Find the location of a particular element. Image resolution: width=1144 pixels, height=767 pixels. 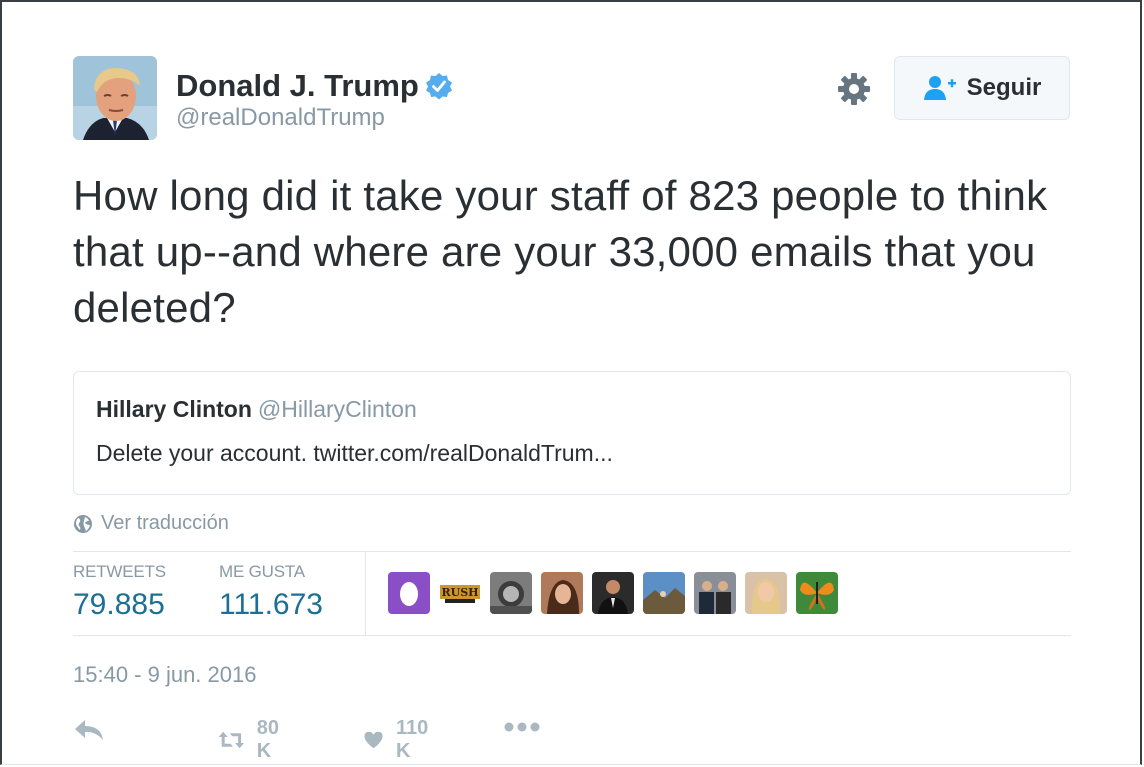

like-button: 110 K is located at coordinates (399, 740).